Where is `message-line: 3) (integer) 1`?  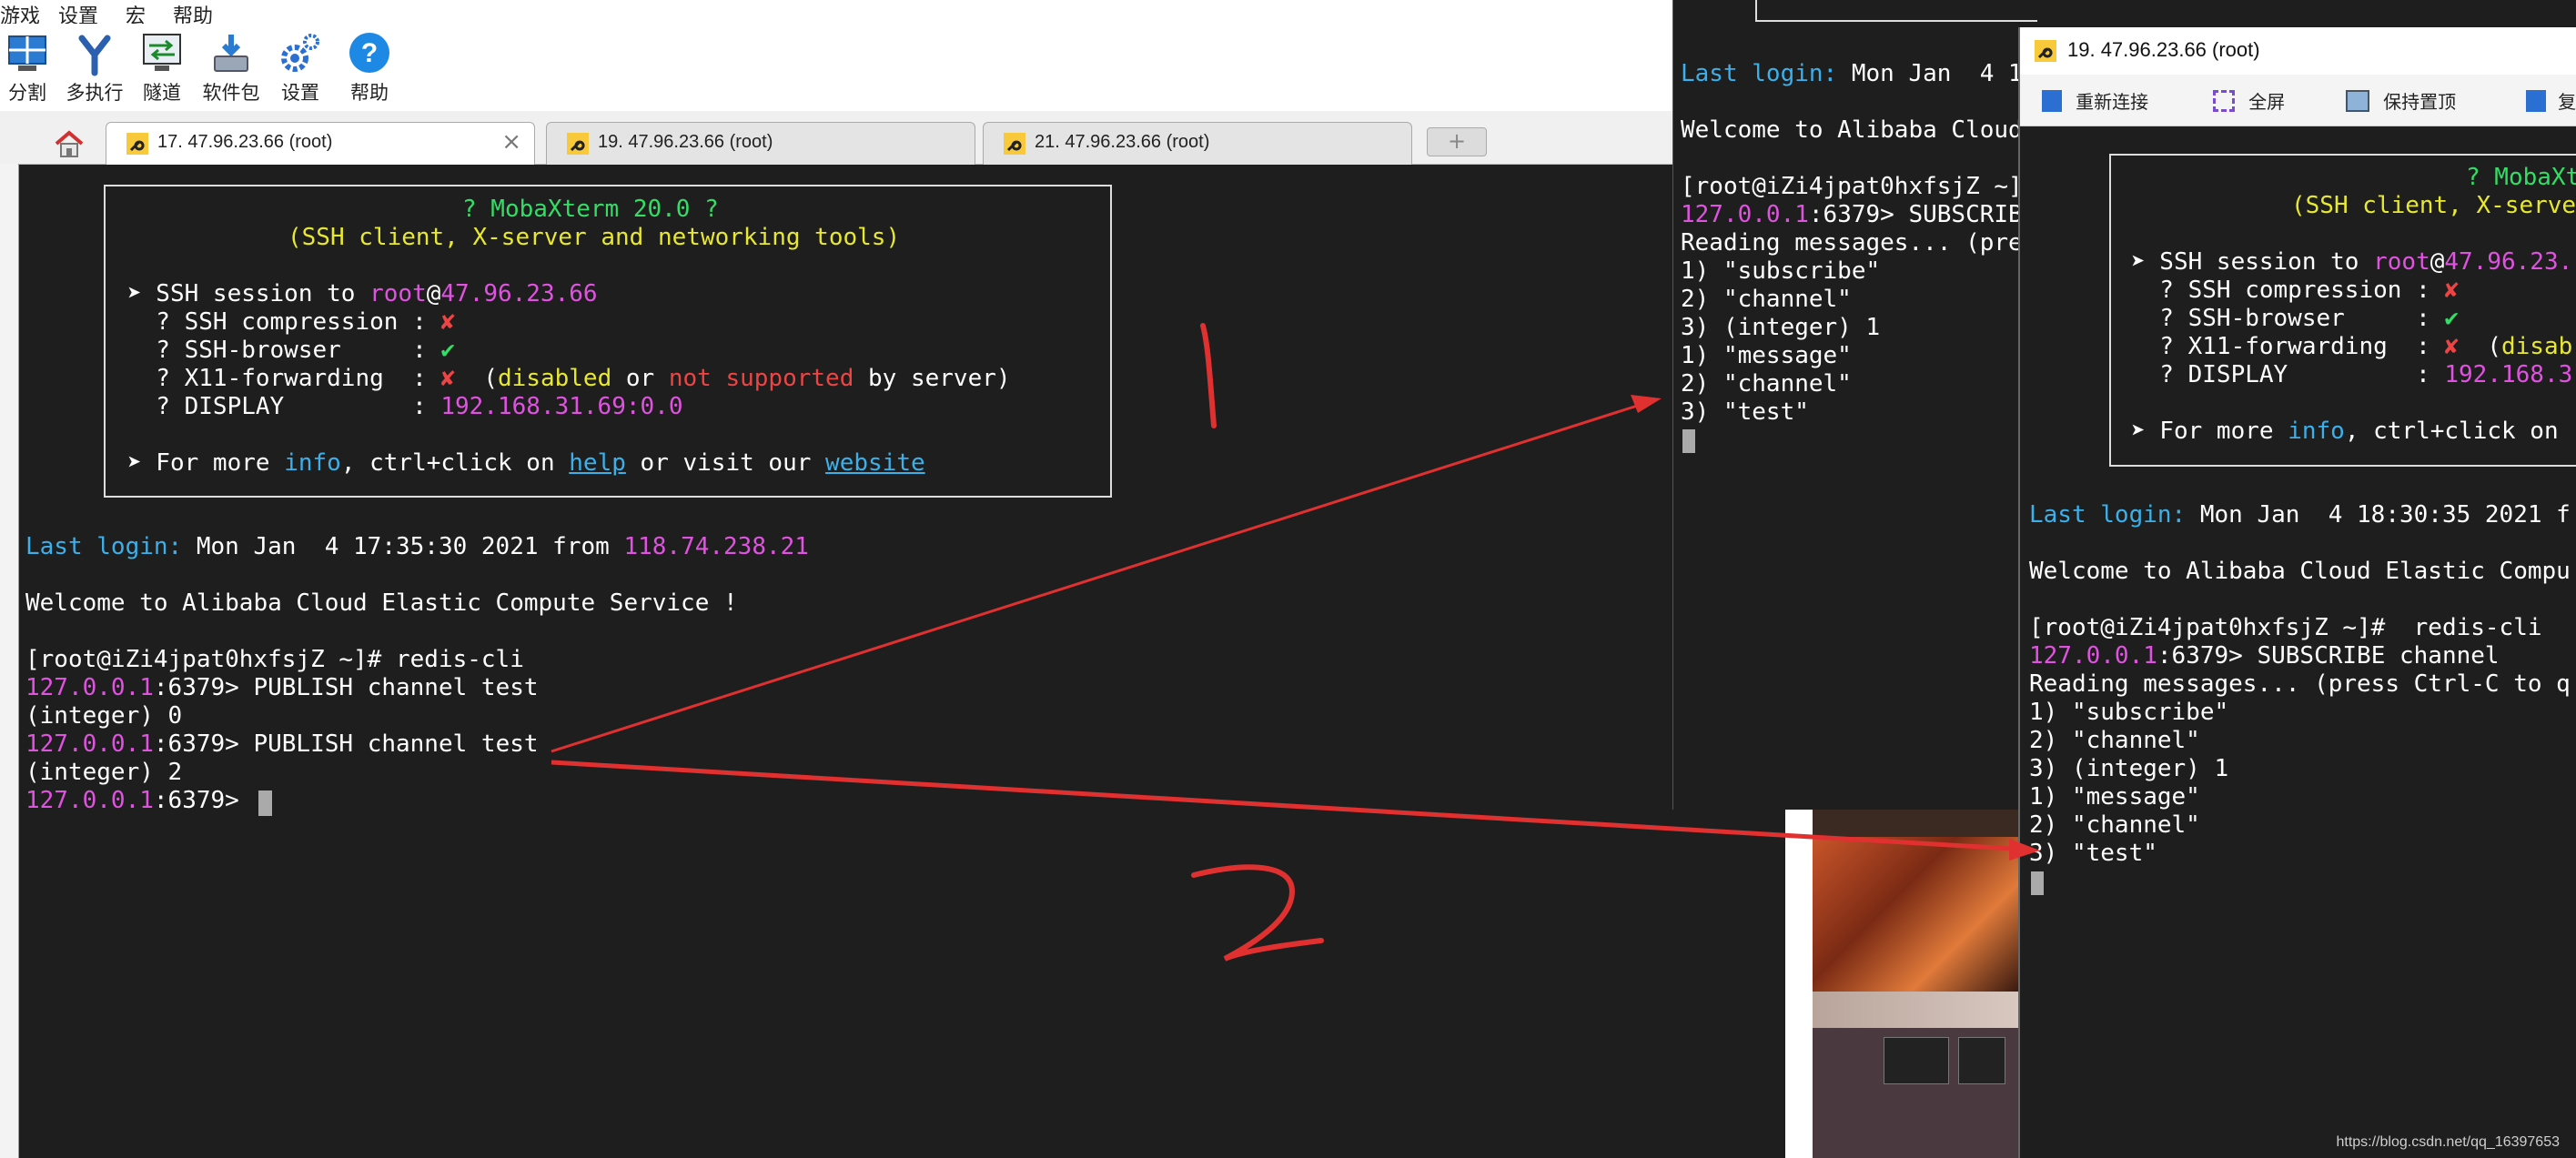 message-line: 3) (integer) 1 is located at coordinates (2129, 768).